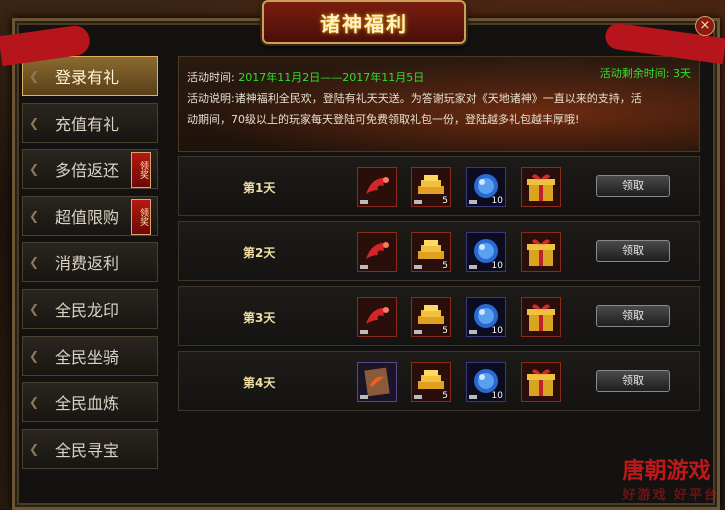 The image size is (725, 510). I want to click on sidebar-item-label: 消费返利, so click(87, 264).